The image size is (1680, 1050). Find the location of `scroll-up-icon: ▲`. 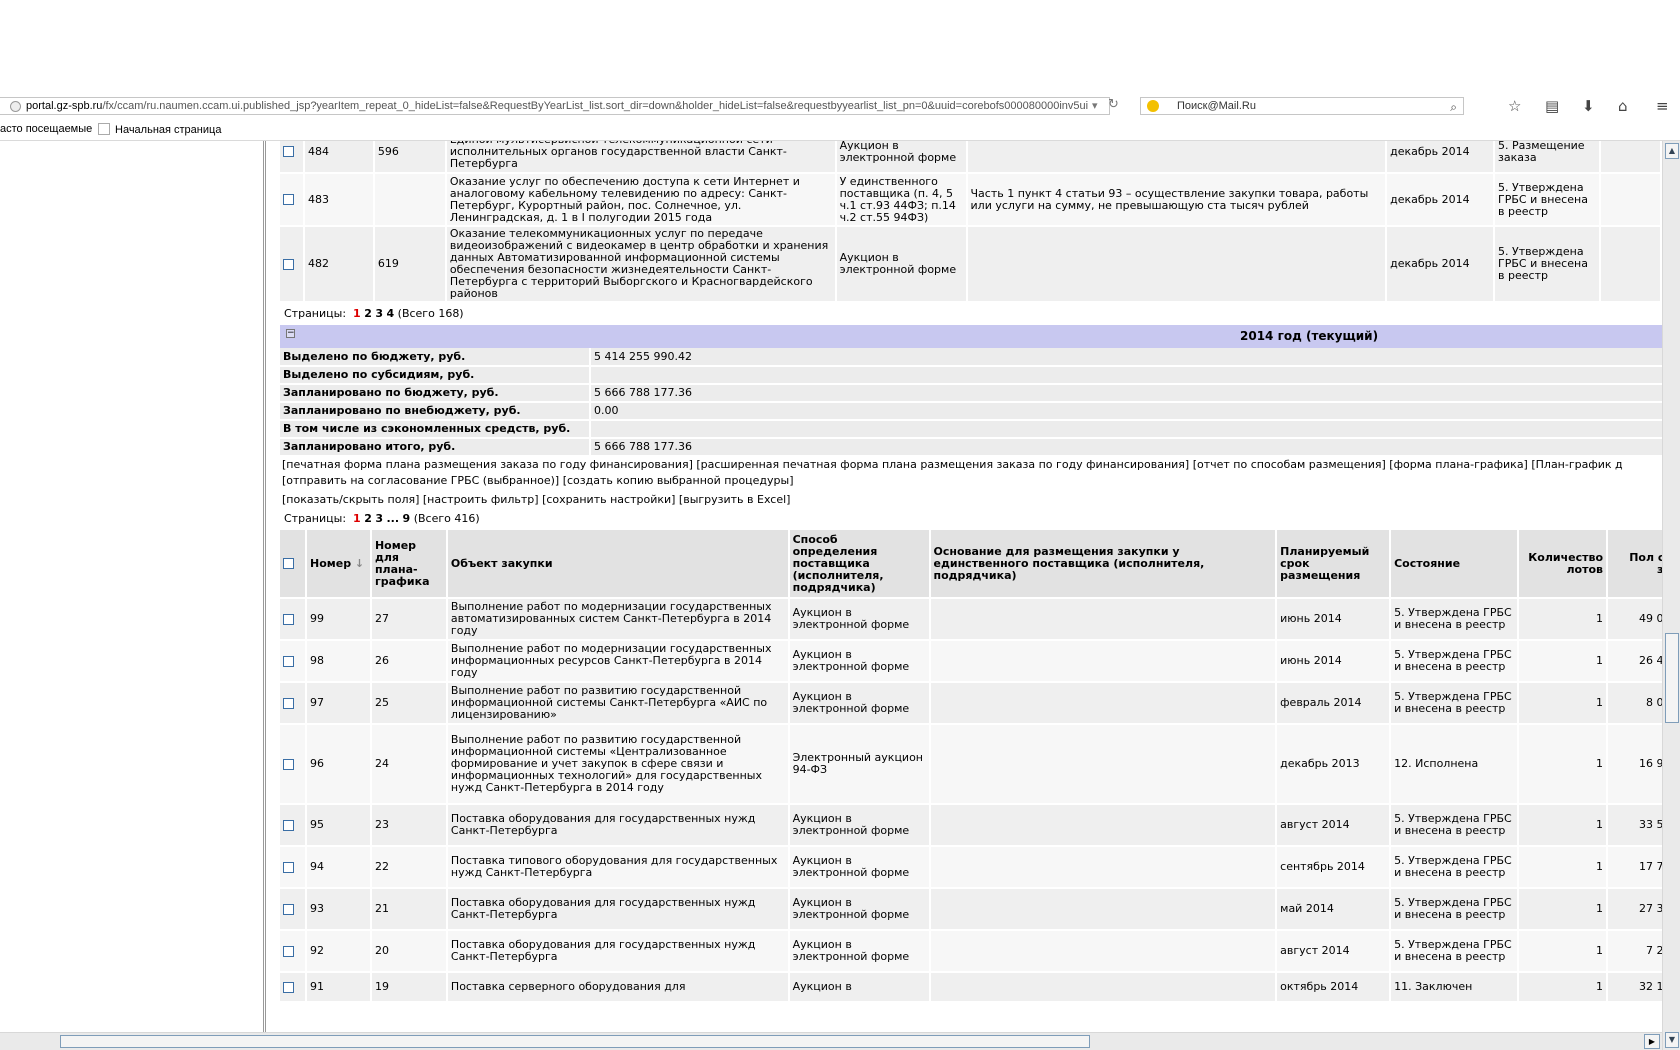

scroll-up-icon: ▲ is located at coordinates (1672, 151).